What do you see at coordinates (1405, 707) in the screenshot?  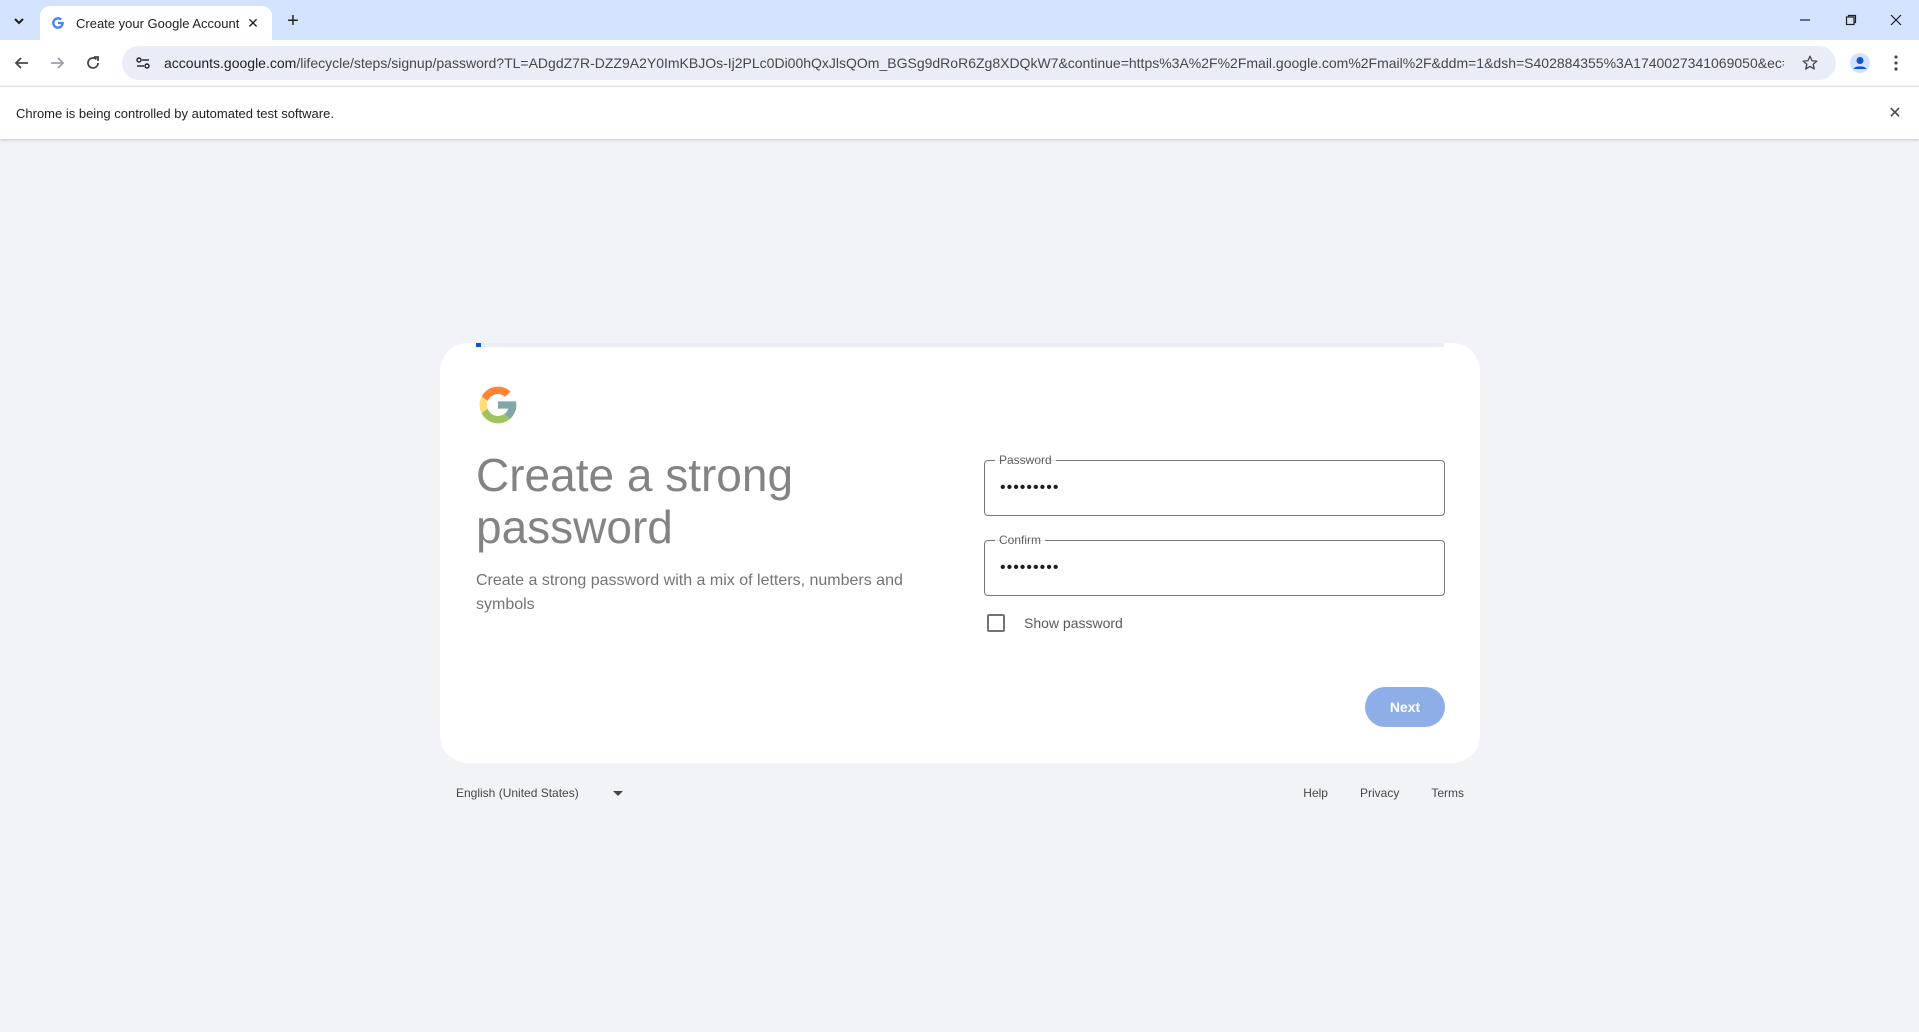 I see `next-button: Next` at bounding box center [1405, 707].